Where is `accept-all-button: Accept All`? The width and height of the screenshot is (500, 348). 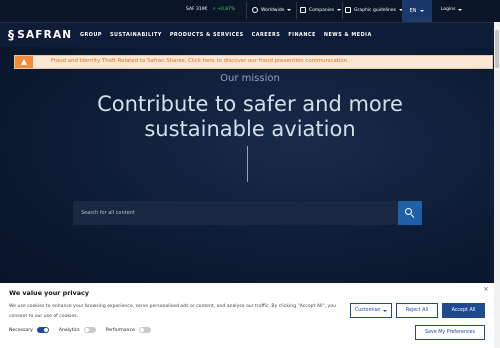
accept-all-button: Accept All is located at coordinates (463, 310).